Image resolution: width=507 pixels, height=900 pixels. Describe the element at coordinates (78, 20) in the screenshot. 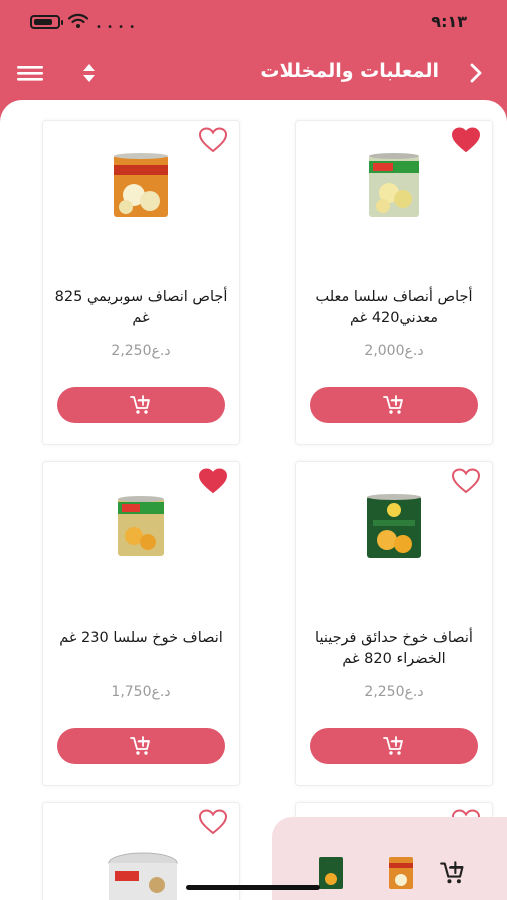

I see `wifi-icon` at that location.